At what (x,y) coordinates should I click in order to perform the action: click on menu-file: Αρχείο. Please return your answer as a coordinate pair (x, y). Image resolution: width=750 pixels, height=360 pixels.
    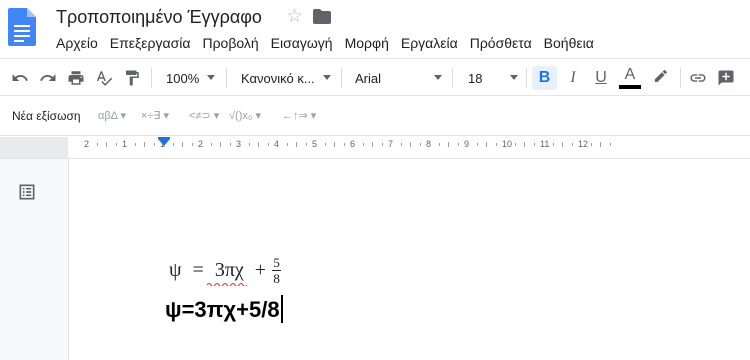
    Looking at the image, I should click on (77, 43).